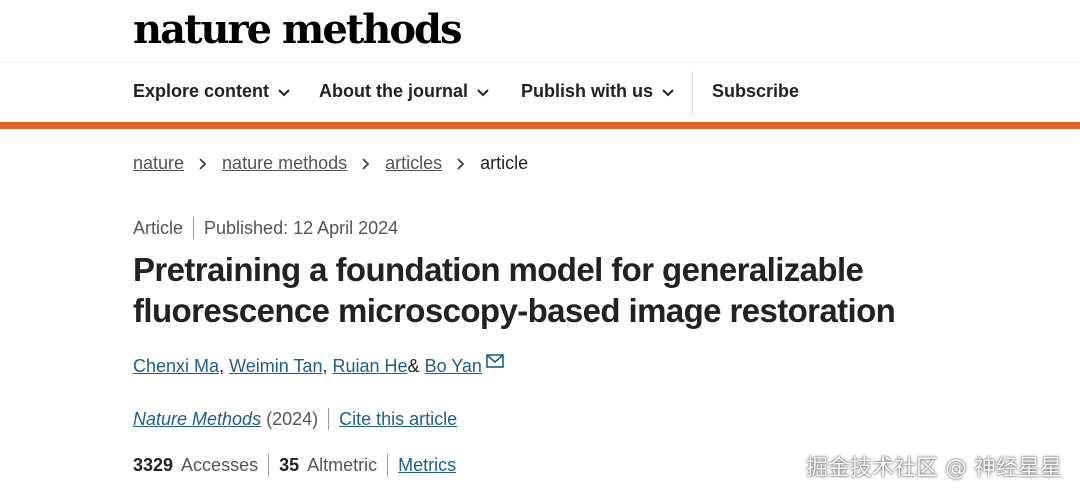 The width and height of the screenshot is (1080, 492). What do you see at coordinates (540, 125) in the screenshot?
I see `accent-rule` at bounding box center [540, 125].